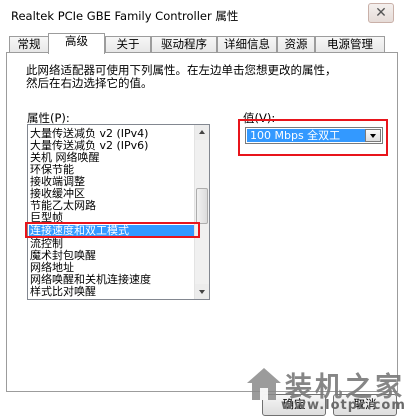 The height and width of the screenshot is (419, 404). I want to click on list-scrollbar, so click(201, 212).